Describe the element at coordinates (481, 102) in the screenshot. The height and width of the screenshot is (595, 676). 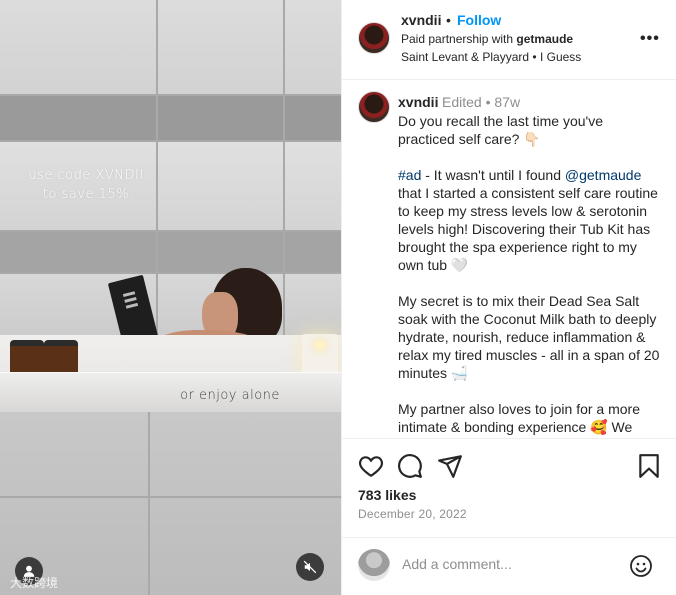
I see `caption-meta: Edited • 87w` at that location.